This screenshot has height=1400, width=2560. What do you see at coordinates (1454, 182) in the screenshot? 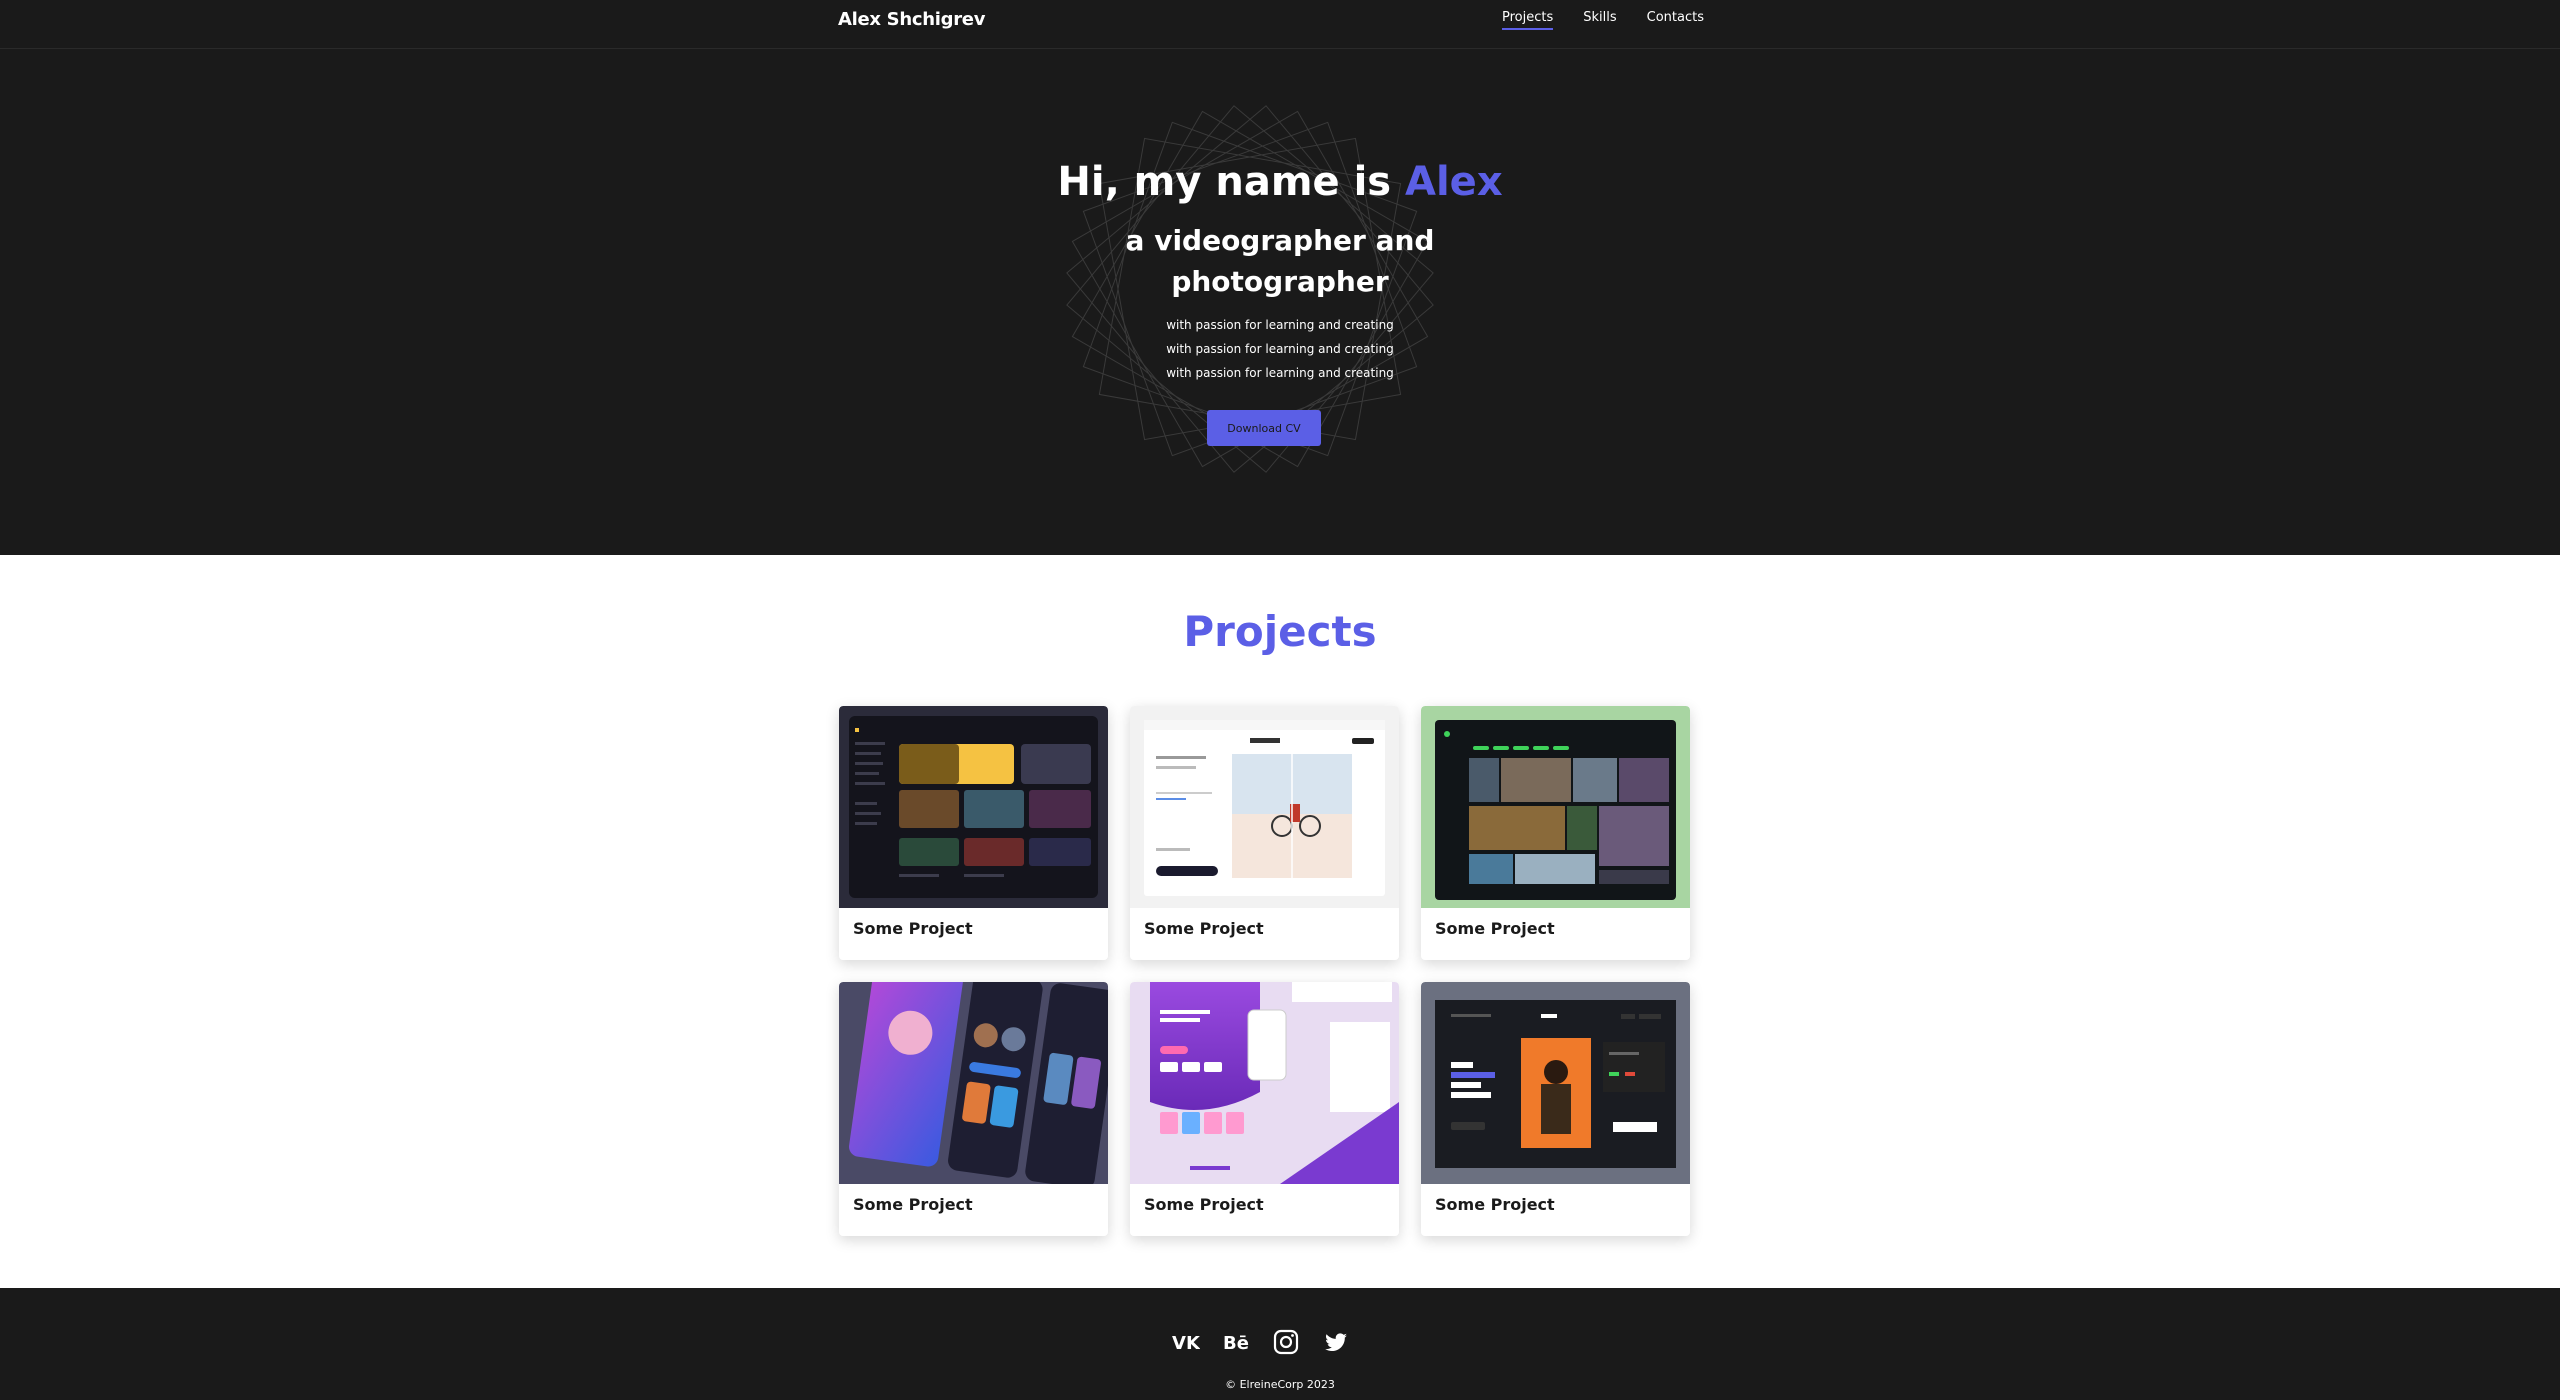
I see `hero-name: Alex` at bounding box center [1454, 182].